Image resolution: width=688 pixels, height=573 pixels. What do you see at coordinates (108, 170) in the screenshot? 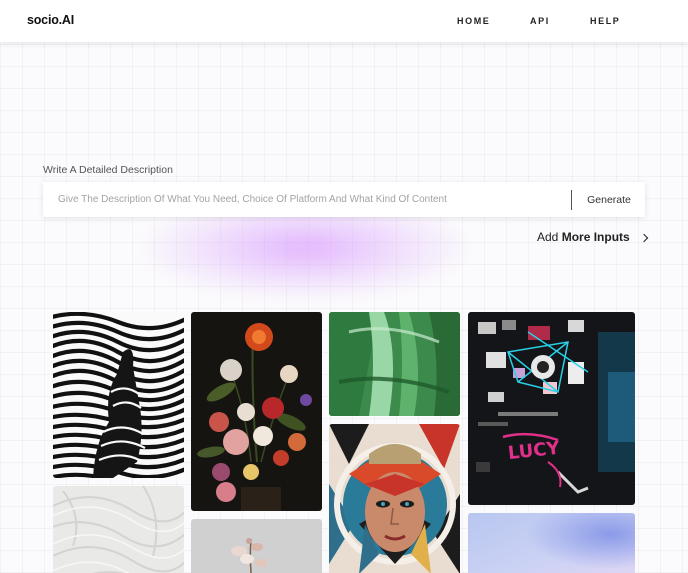
I see `description-label: Write A Detailed Description` at bounding box center [108, 170].